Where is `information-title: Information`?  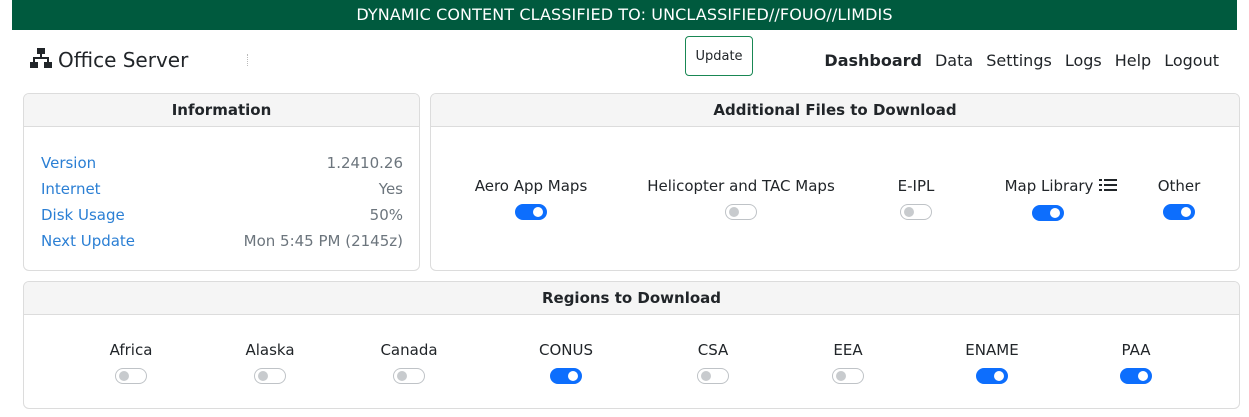 information-title: Information is located at coordinates (221, 110).